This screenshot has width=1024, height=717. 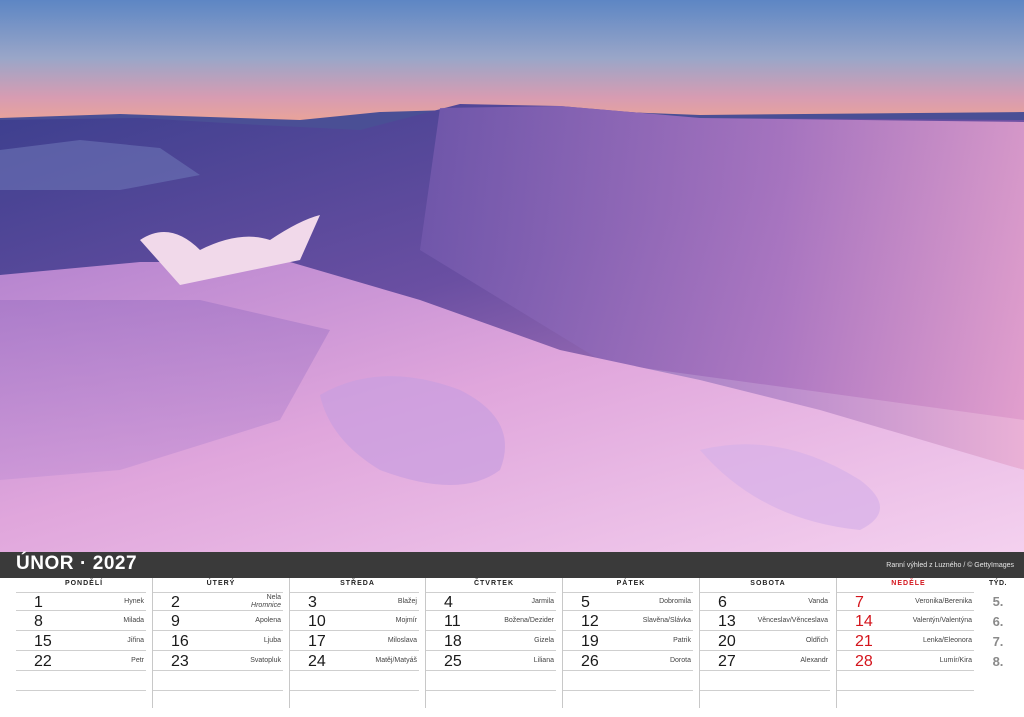 What do you see at coordinates (491, 641) in the screenshot?
I see `day-cell: 18 Gizela` at bounding box center [491, 641].